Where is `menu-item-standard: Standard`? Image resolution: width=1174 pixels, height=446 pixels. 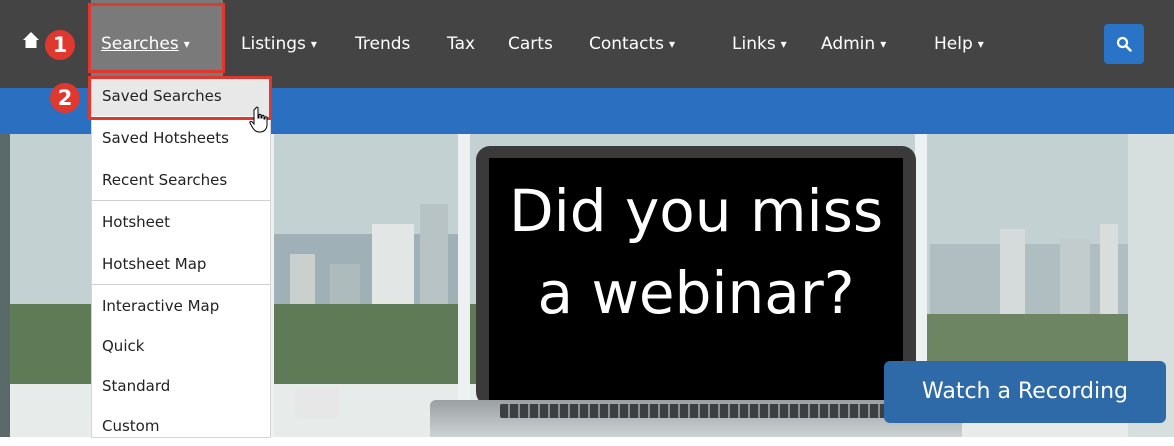
menu-item-standard: Standard is located at coordinates (181, 386).